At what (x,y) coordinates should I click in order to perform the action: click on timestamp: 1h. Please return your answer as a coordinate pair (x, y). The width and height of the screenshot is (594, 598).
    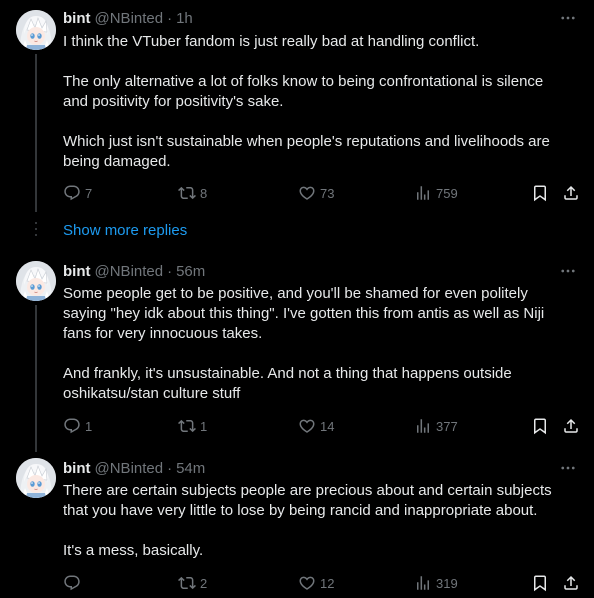
    Looking at the image, I should click on (184, 18).